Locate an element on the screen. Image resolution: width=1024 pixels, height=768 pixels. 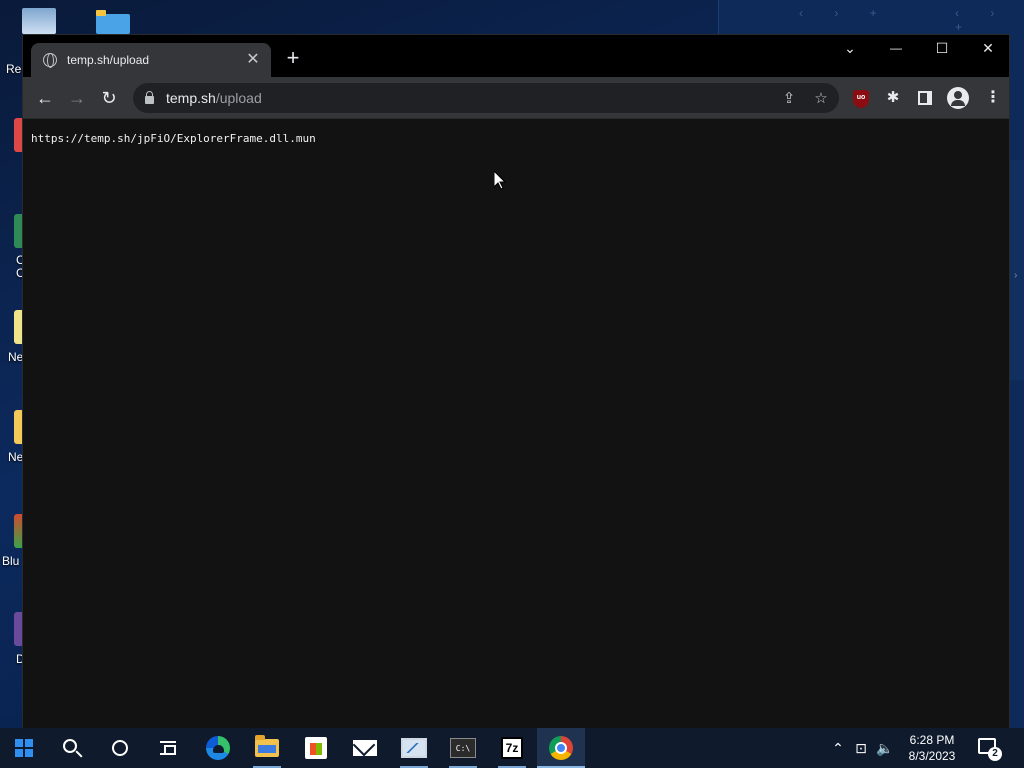
taskbar-command-prompt: C:\ is located at coordinates (463, 748).